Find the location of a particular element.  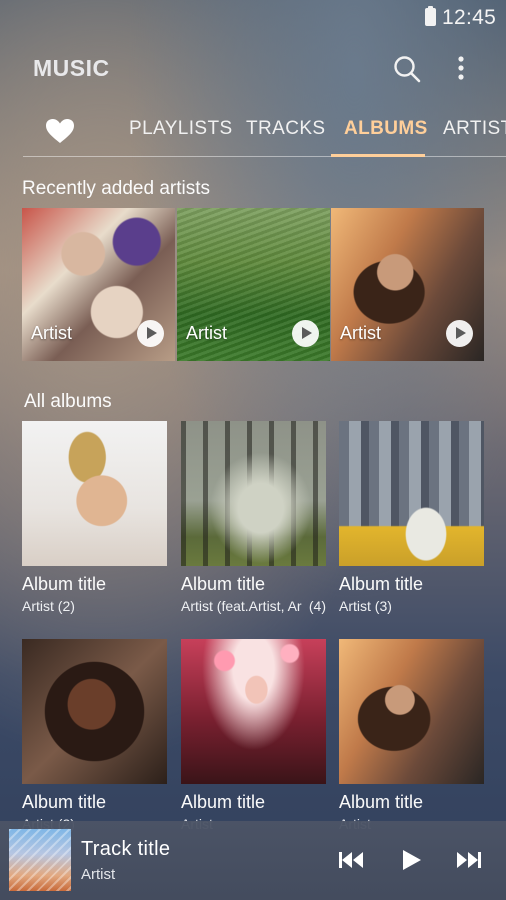

heart-icon is located at coordinates (60, 134).